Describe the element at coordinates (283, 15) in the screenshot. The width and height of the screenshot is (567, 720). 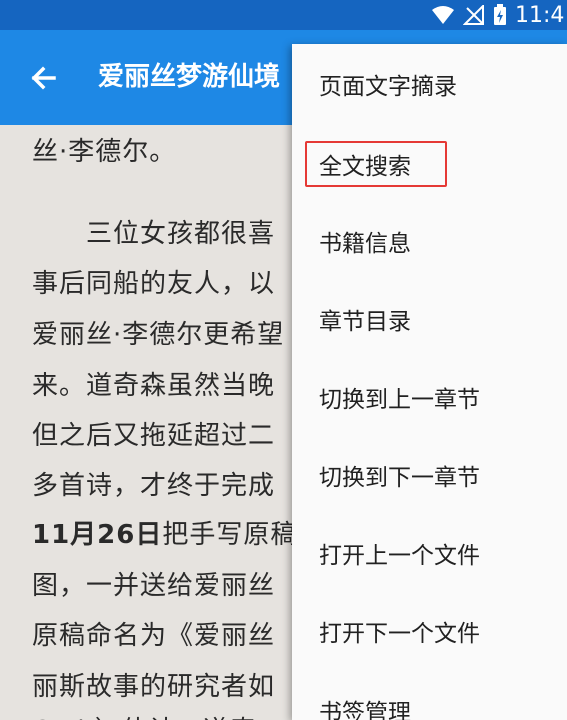
I see `status-bar: 11:4` at that location.